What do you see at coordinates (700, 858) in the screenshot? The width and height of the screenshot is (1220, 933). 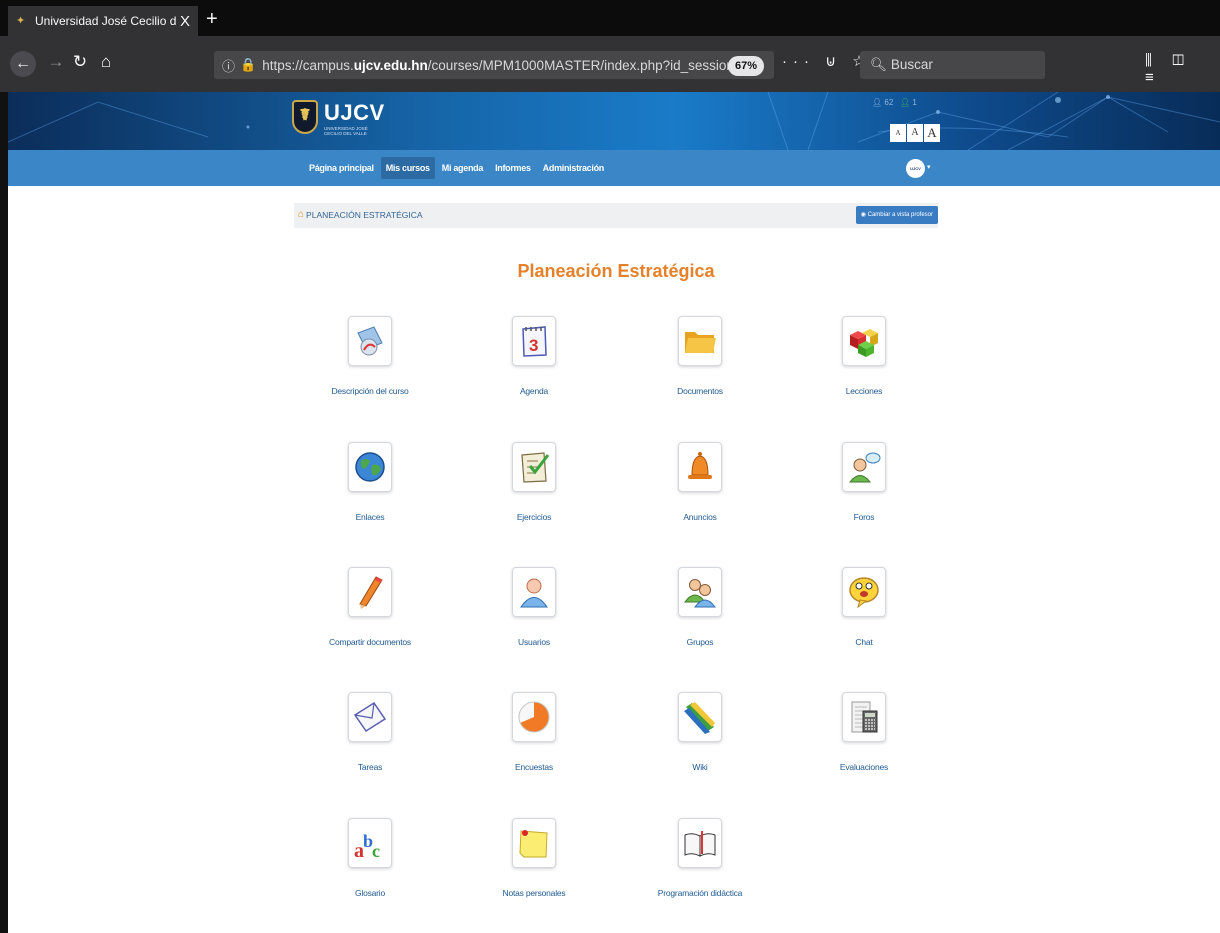 I see `tool-didactic-programming: Programación didáctica` at bounding box center [700, 858].